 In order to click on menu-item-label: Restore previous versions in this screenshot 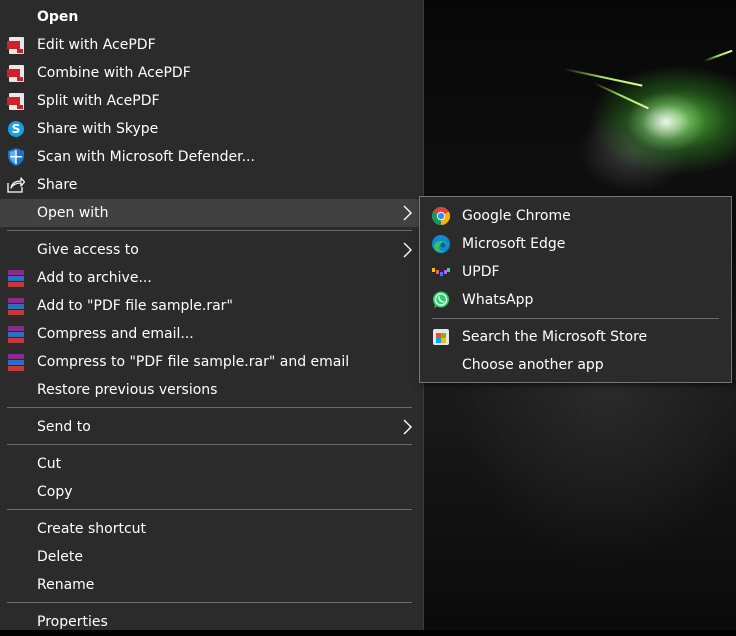, I will do `click(127, 390)`.